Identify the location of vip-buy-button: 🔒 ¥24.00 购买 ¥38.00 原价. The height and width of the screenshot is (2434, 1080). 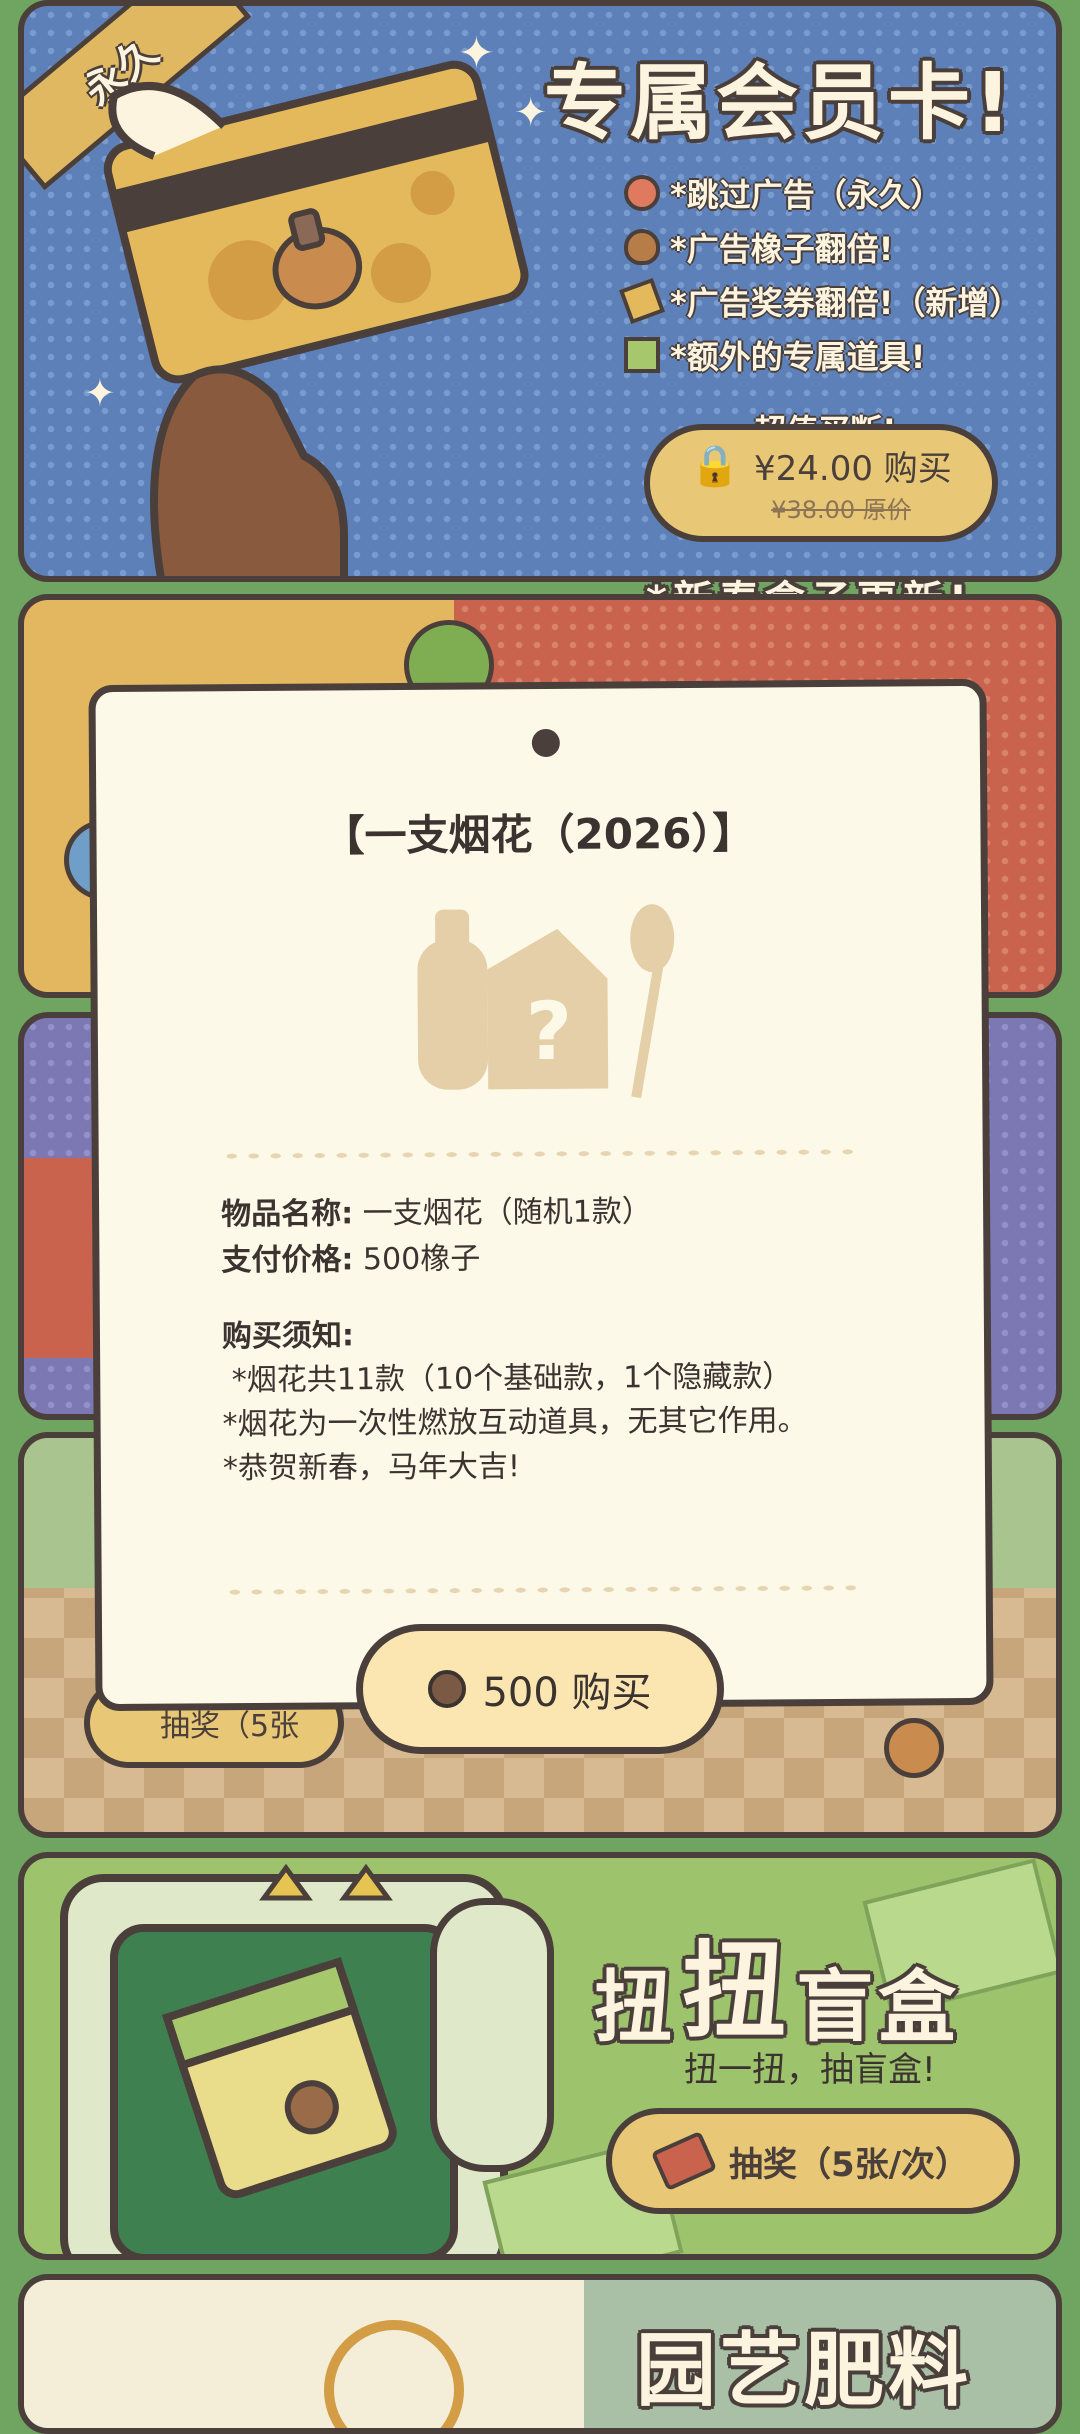
(821, 483).